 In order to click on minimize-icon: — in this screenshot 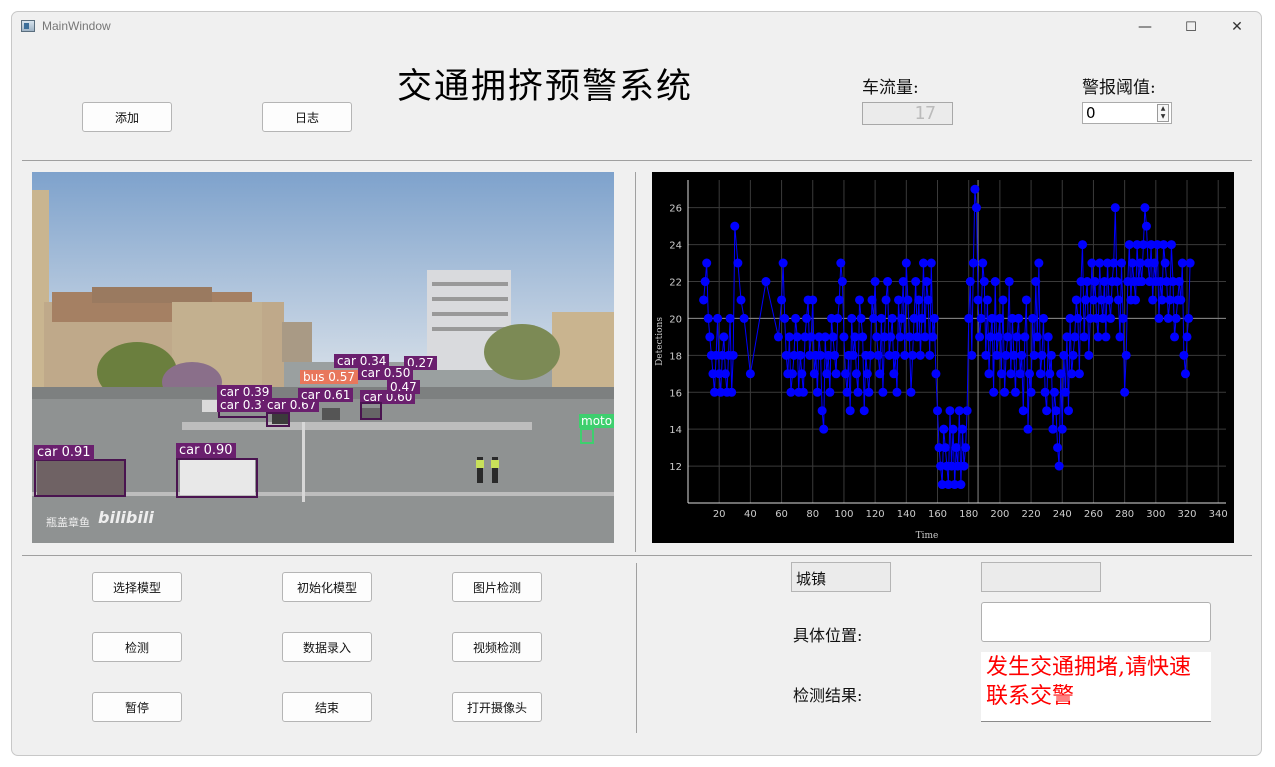, I will do `click(1145, 27)`.